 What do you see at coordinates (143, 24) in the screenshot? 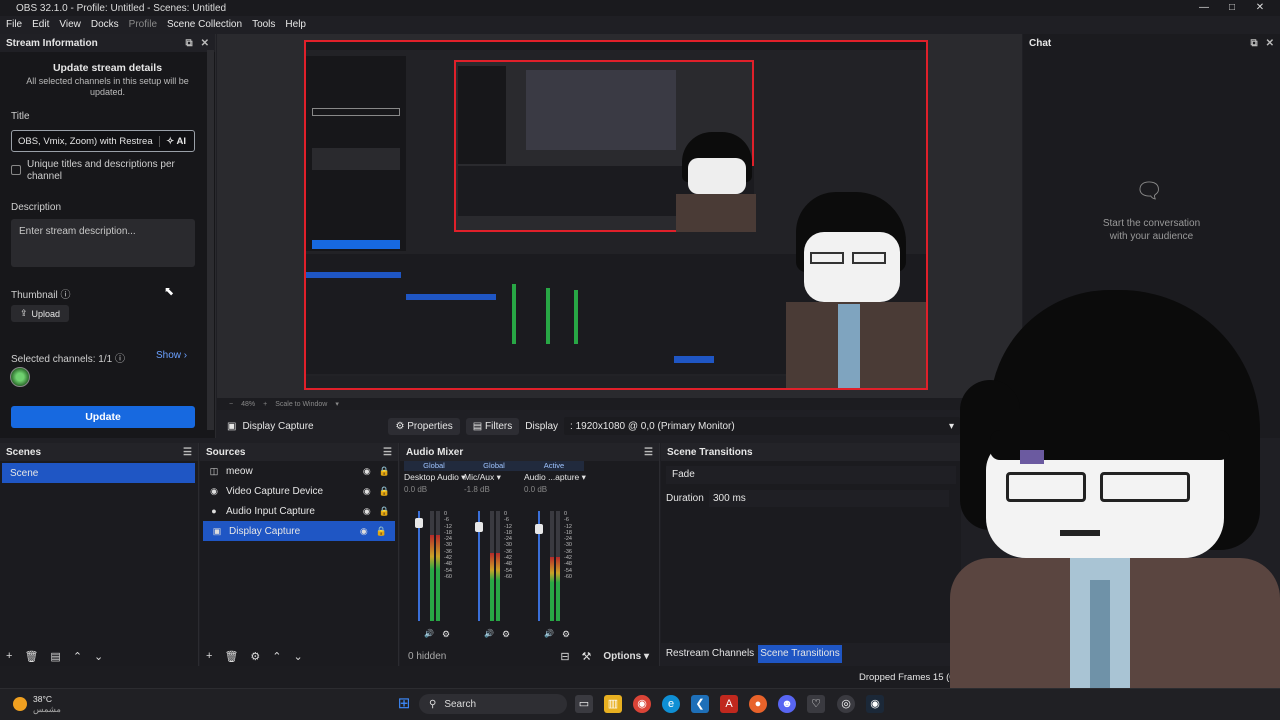
I see `menu-profile: Profile` at bounding box center [143, 24].